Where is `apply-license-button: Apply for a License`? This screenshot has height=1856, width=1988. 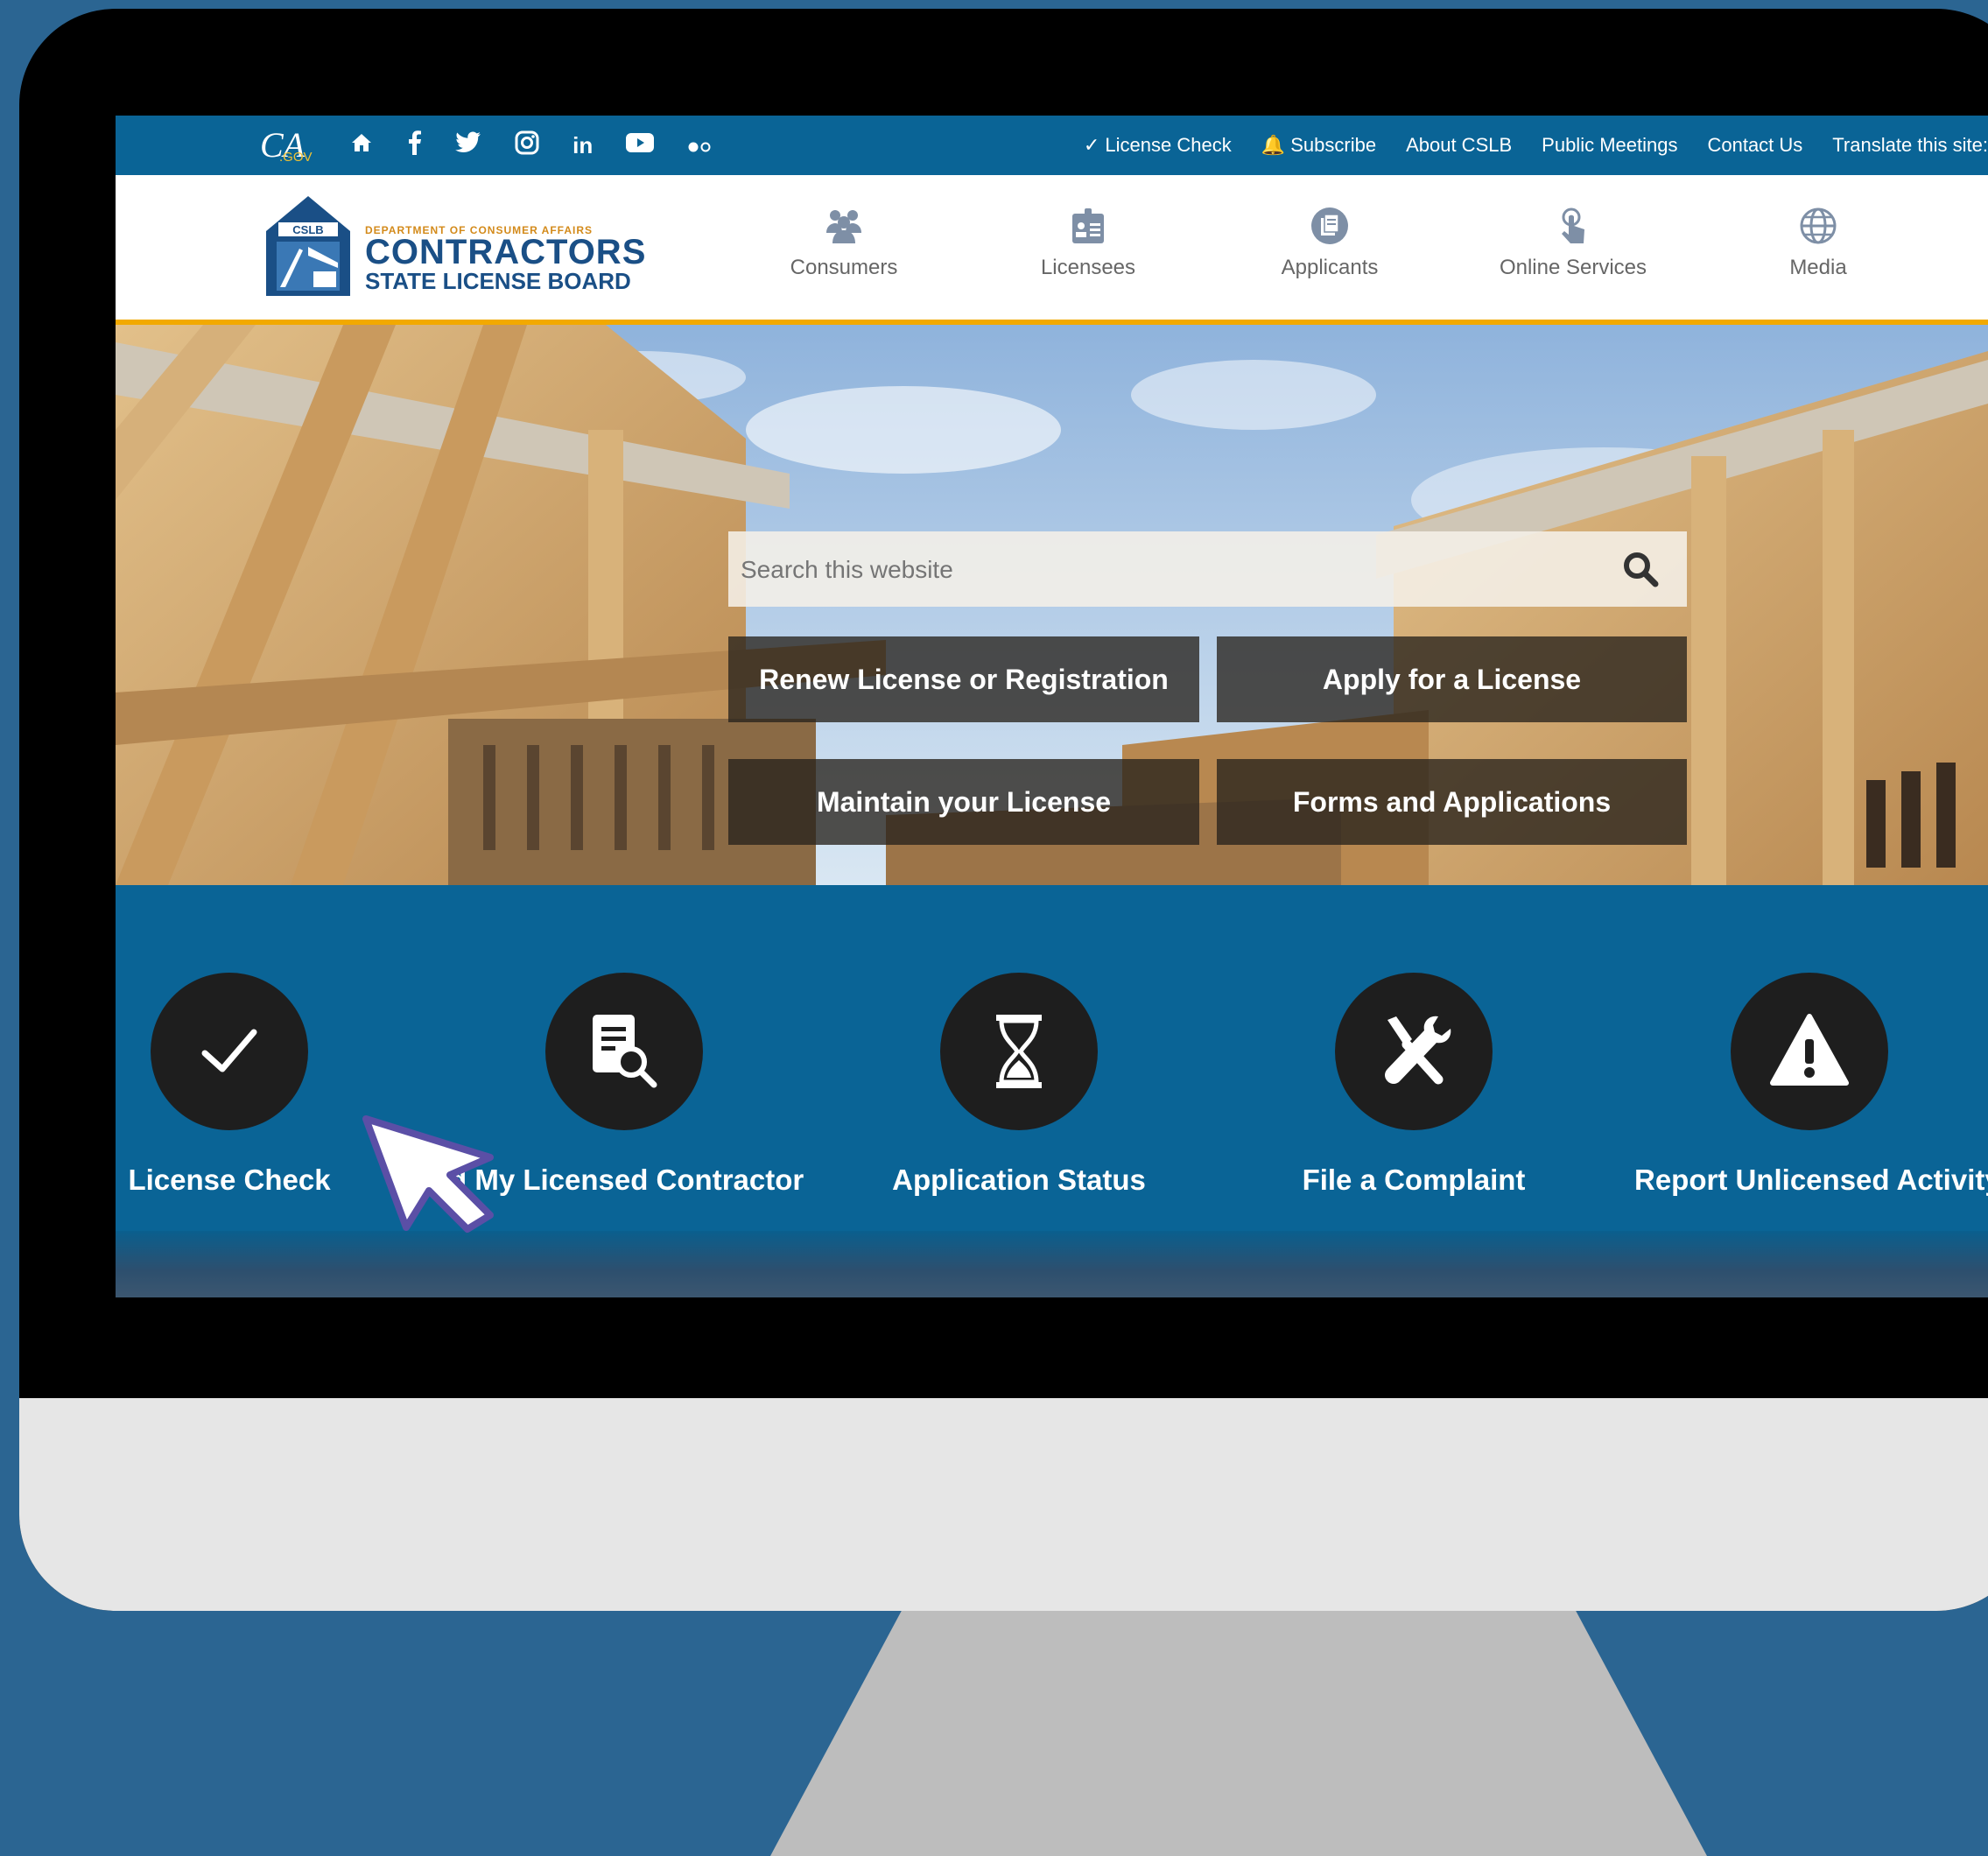 apply-license-button: Apply for a License is located at coordinates (1452, 679).